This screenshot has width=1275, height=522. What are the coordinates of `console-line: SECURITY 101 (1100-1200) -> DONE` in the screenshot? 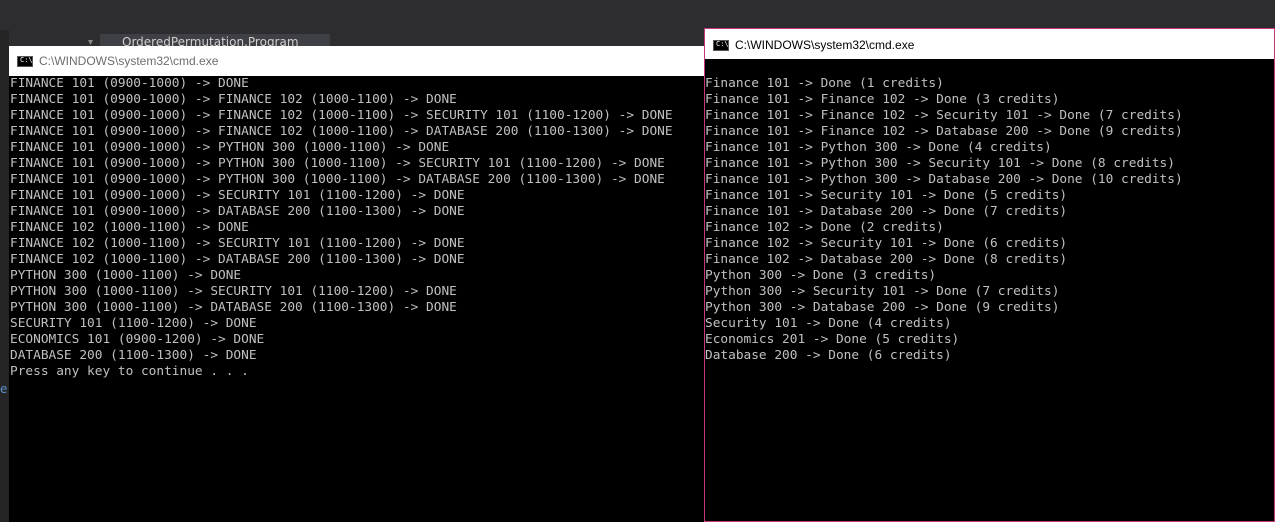 It's located at (133, 323).